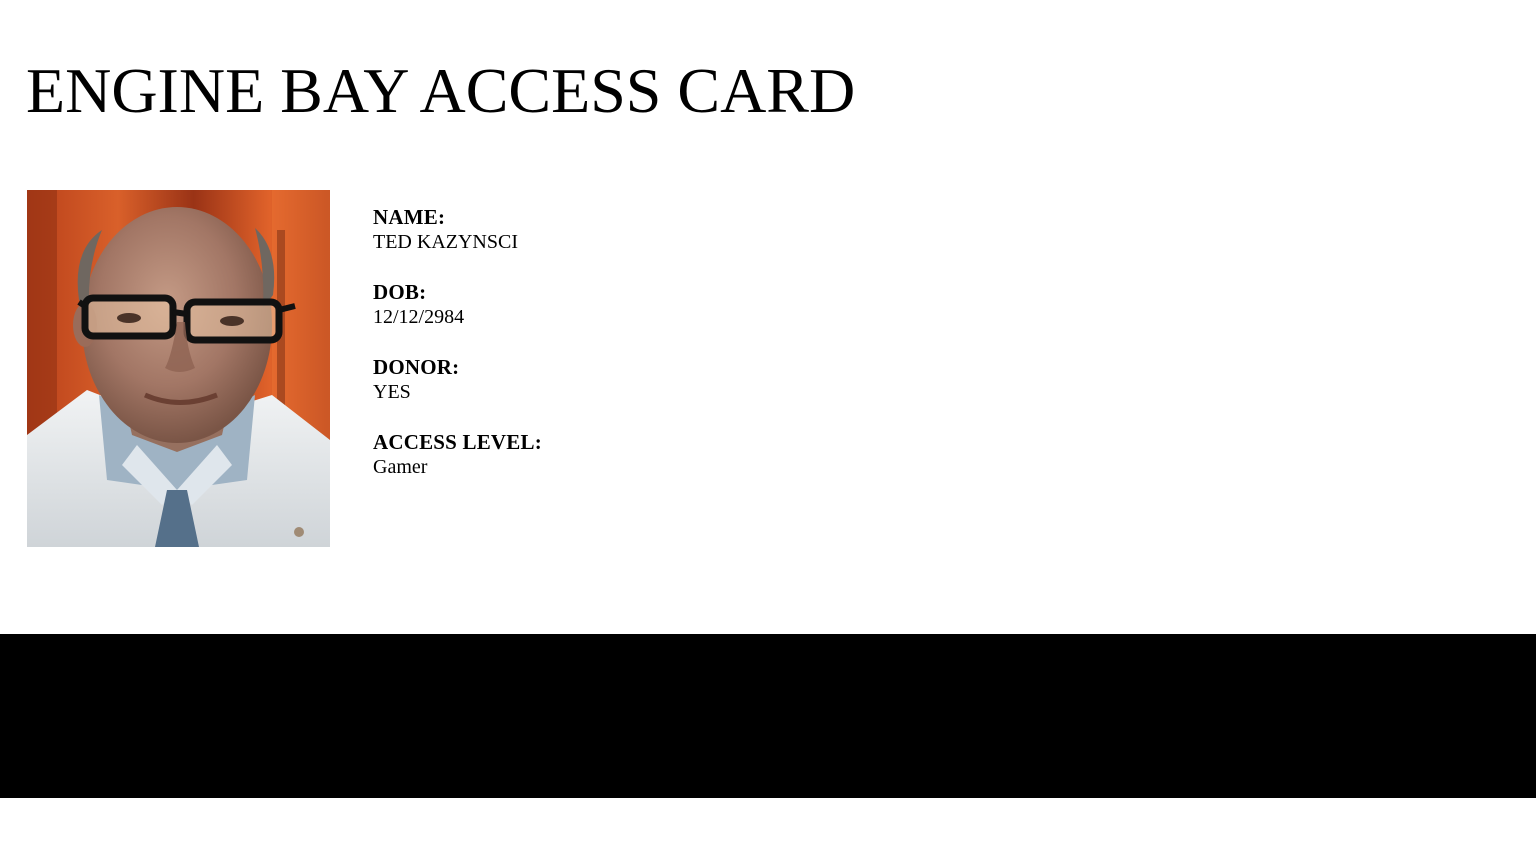 This screenshot has height=864, width=1536. I want to click on dob-field: DOB: 12/12/2984, so click(673, 305).